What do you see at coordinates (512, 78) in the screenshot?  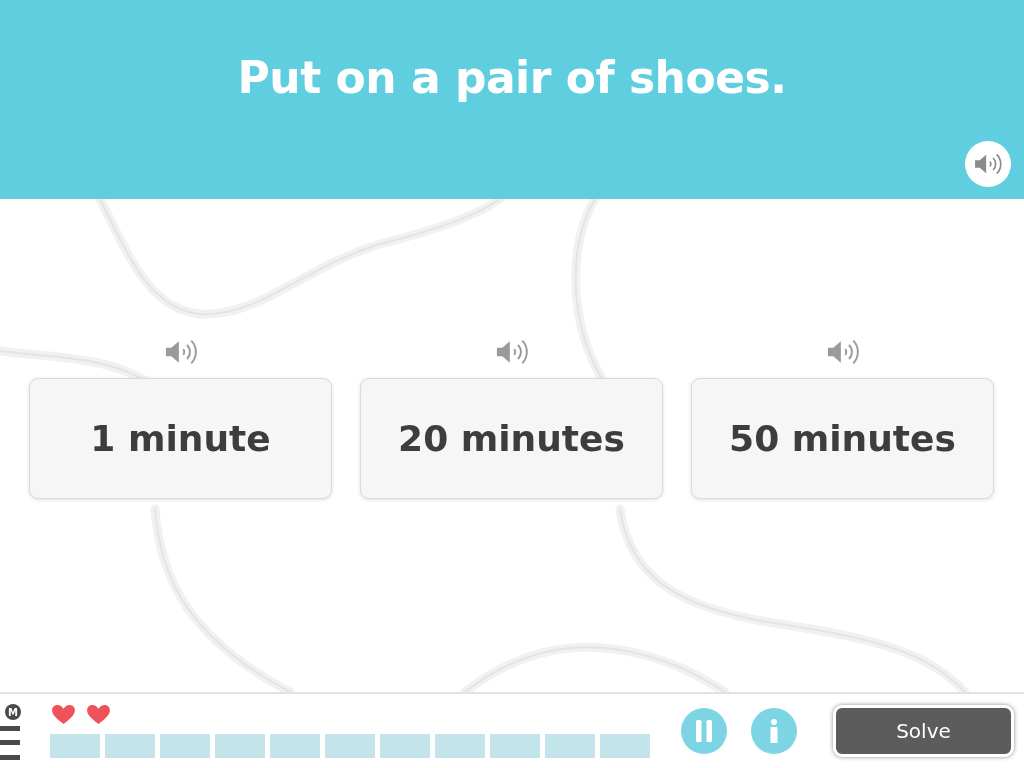 I see `question-text: Put on a pair of shoes.` at bounding box center [512, 78].